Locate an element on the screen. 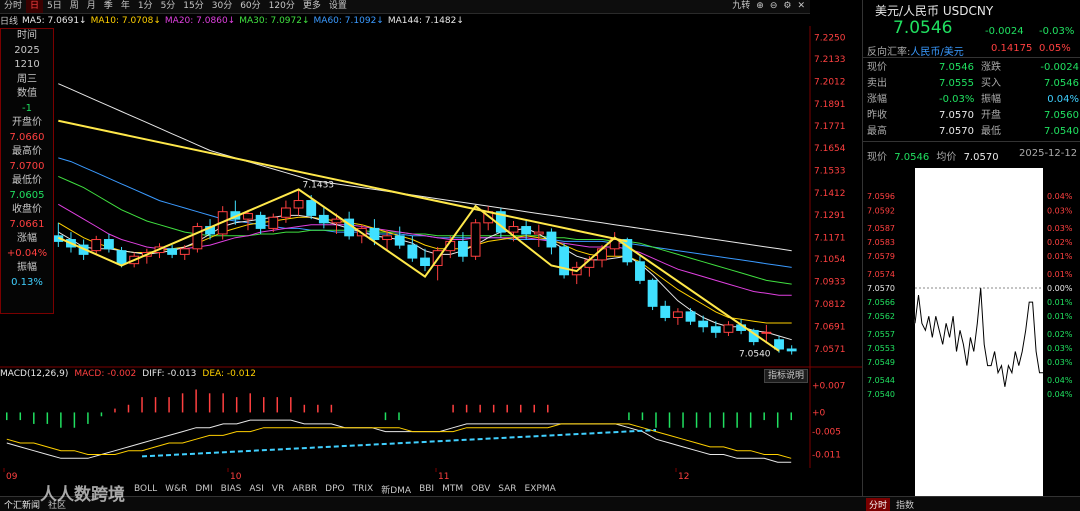 The image size is (1080, 511). indicator-tab: ASI is located at coordinates (256, 489).